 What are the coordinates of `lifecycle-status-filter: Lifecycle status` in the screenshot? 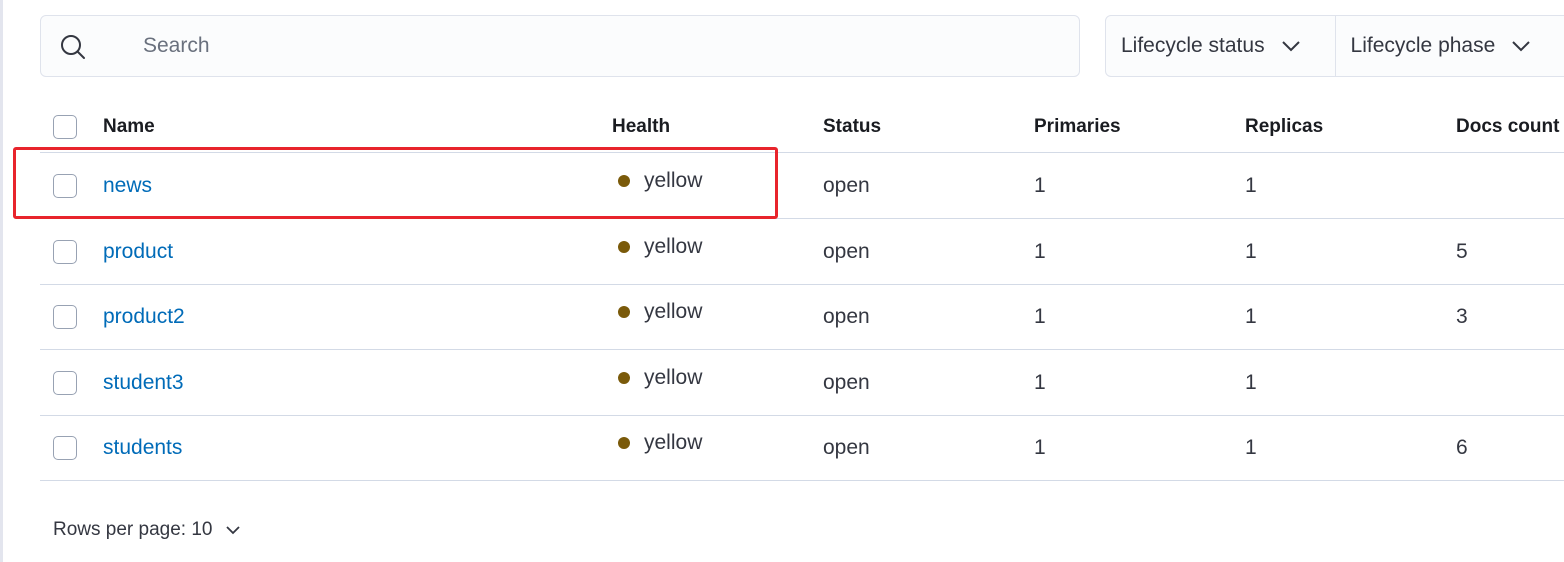 It's located at (1221, 46).